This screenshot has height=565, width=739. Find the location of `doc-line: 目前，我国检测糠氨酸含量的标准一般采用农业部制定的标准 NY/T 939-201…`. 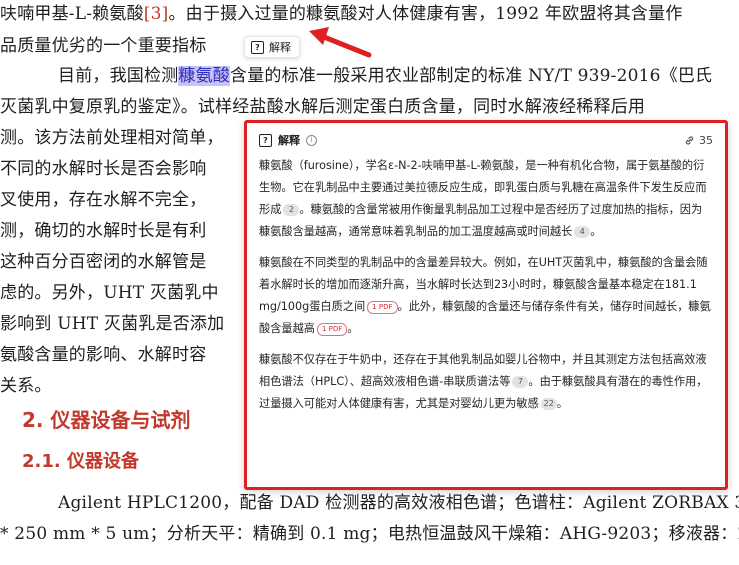

doc-line: 目前，我国检测糠氨酸含量的标准一般采用农业部制定的标准 NY/T 939-201… is located at coordinates (385, 76).